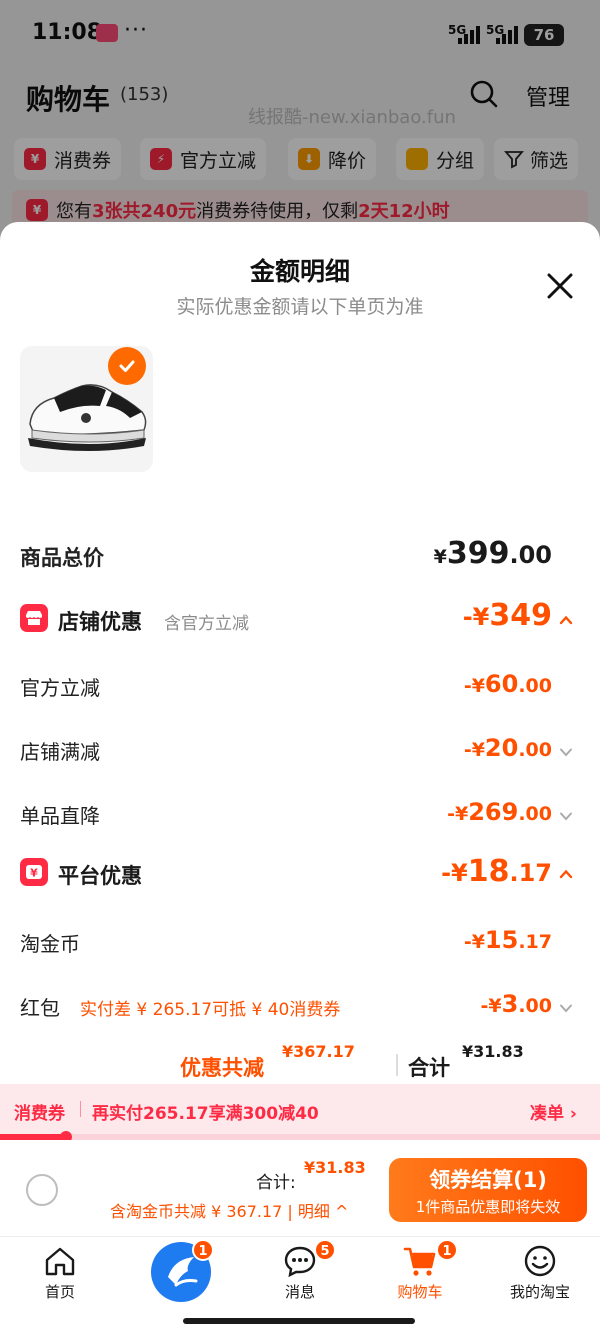  What do you see at coordinates (539, 1292) in the screenshot?
I see `tab-label: 我的淘宝` at bounding box center [539, 1292].